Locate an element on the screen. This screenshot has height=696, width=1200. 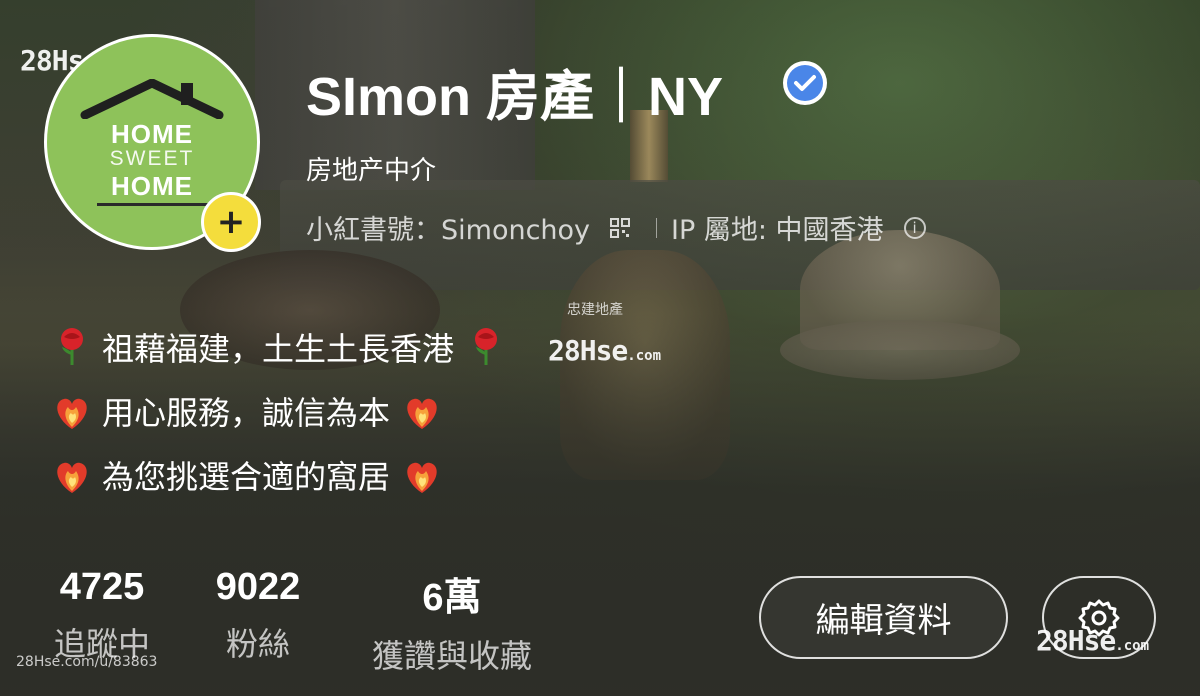
plus-icon: + is located at coordinates (231, 222).